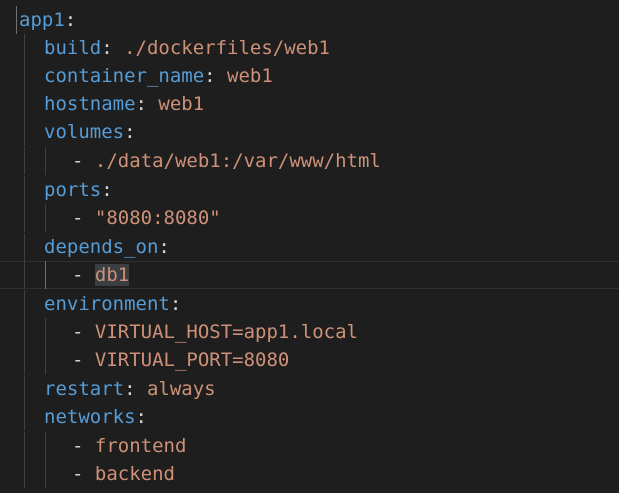 The width and height of the screenshot is (619, 493). What do you see at coordinates (101, 247) in the screenshot?
I see `yaml-key: depends_on` at bounding box center [101, 247].